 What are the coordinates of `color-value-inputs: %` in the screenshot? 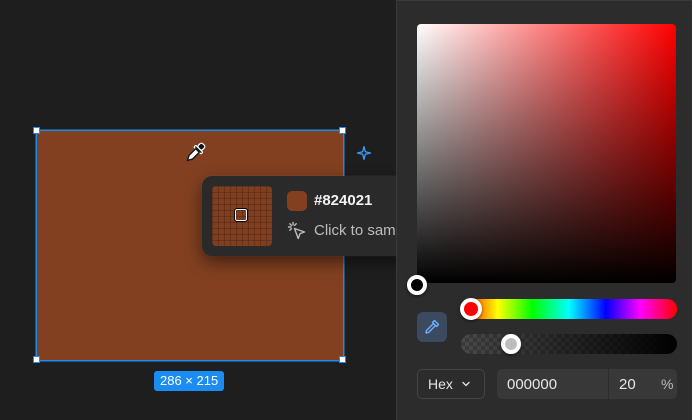 It's located at (587, 384).